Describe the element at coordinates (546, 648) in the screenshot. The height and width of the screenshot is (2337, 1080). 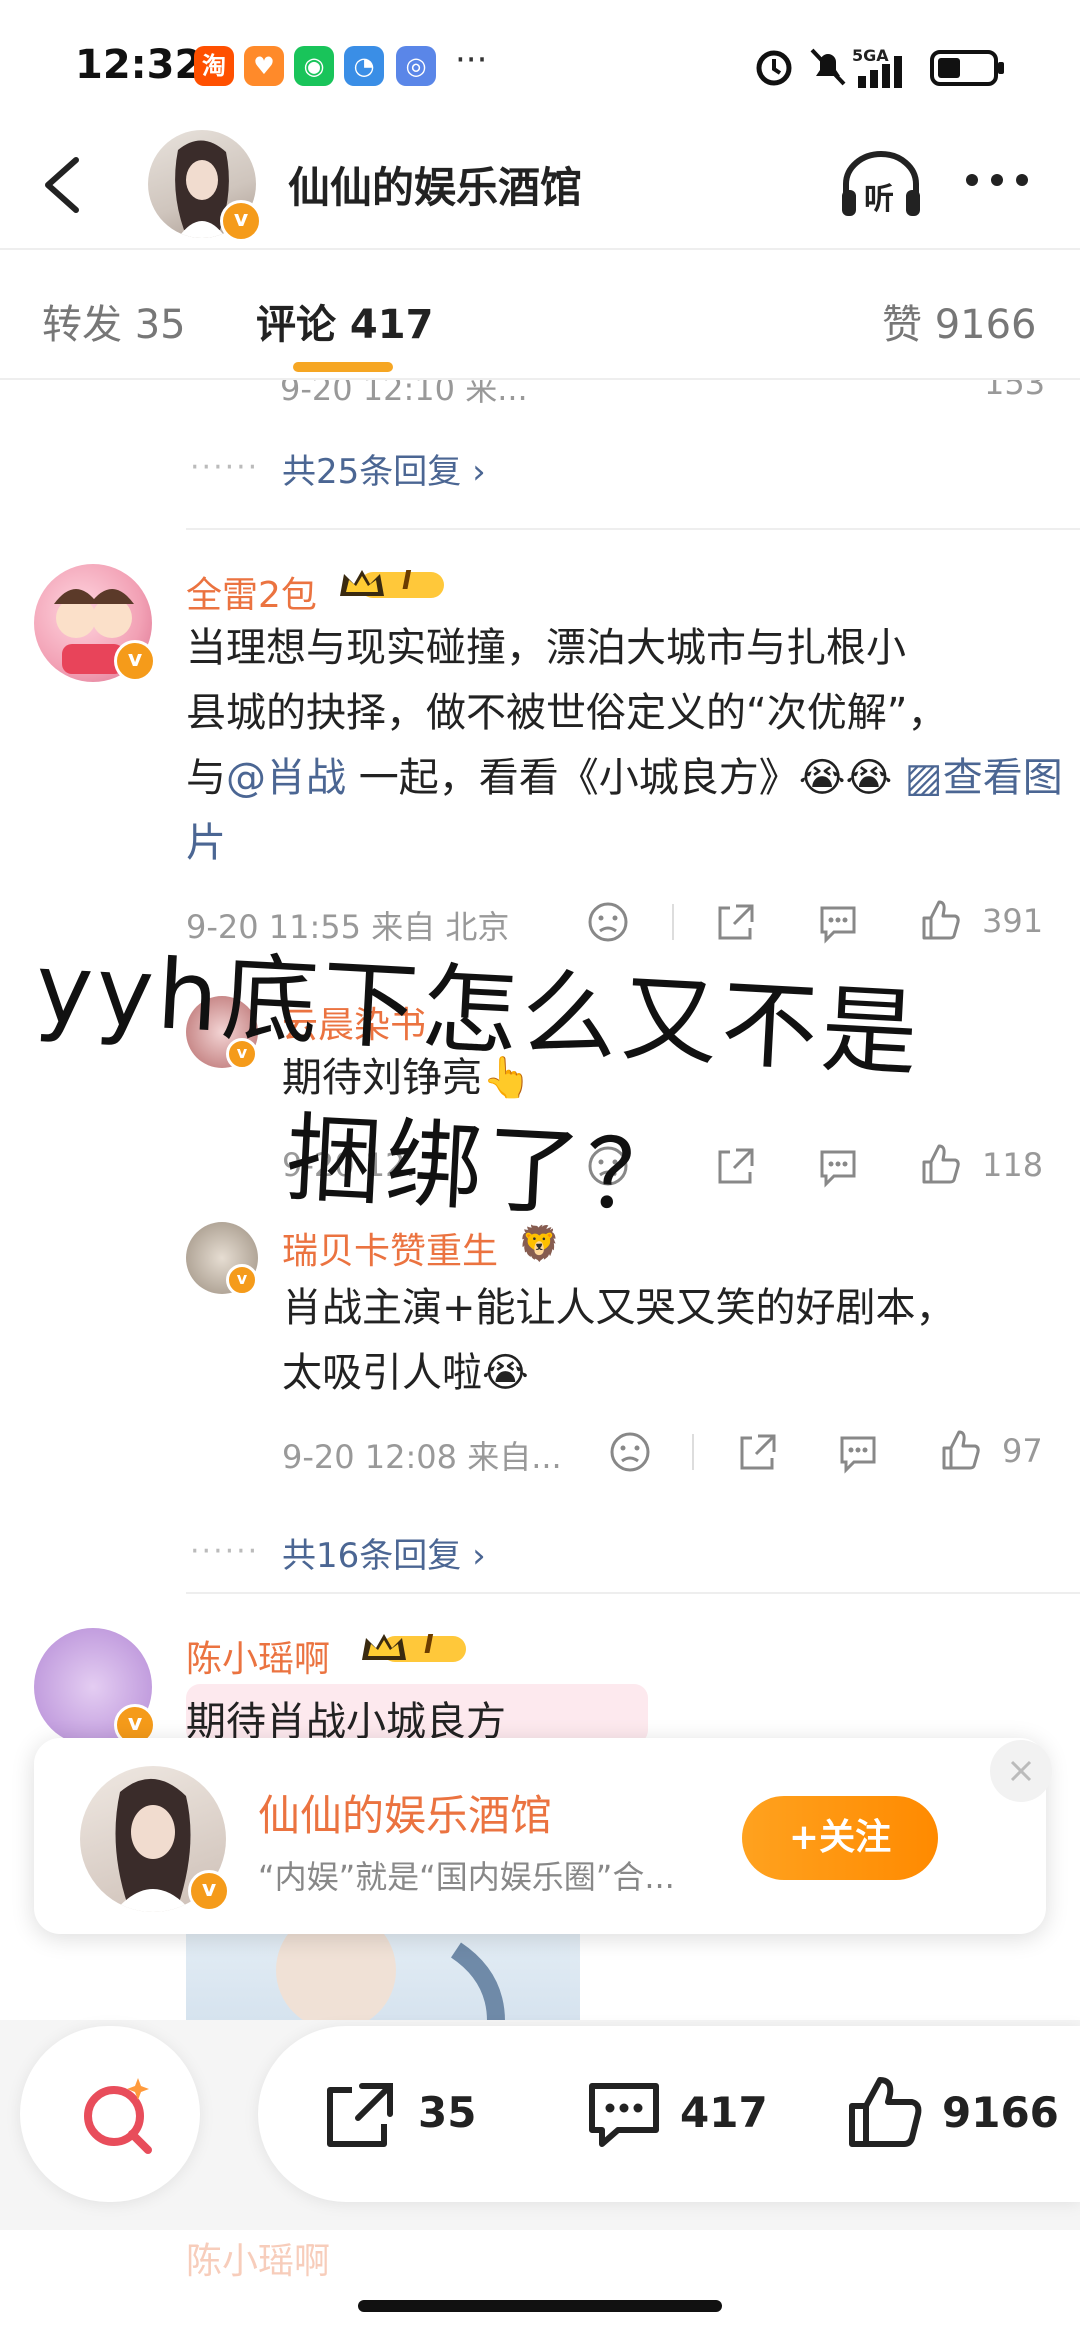
I see `comment-text-line: 当理想与现实碰撞，漂泊大城市与扎根小` at that location.